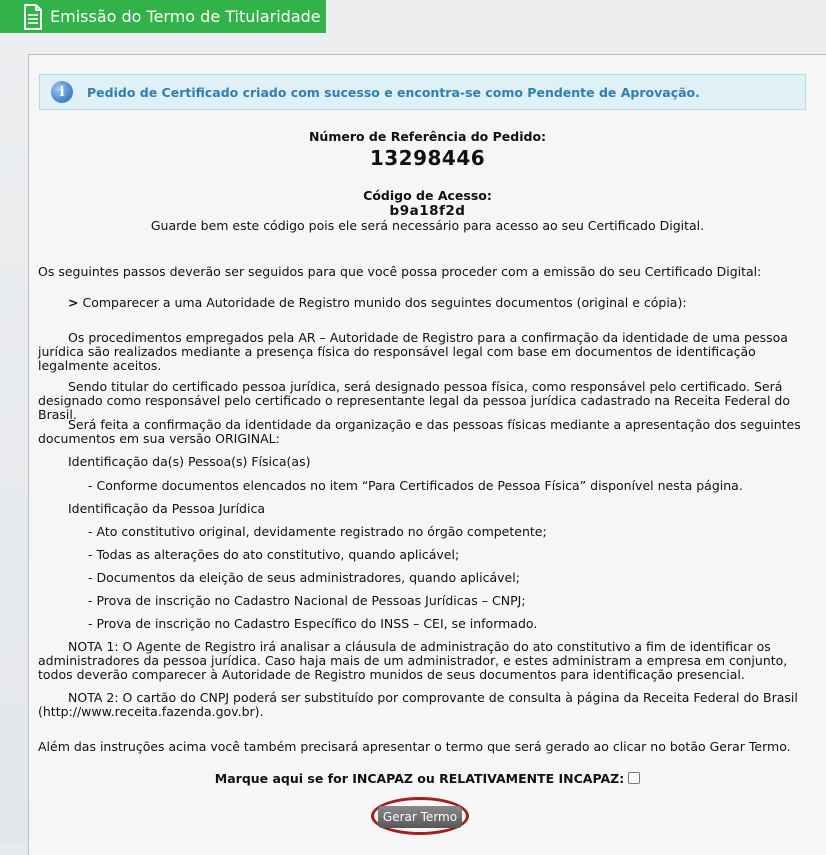  Describe the element at coordinates (420, 817) in the screenshot. I see `gerar-termo-button: Gerar Termo` at that location.